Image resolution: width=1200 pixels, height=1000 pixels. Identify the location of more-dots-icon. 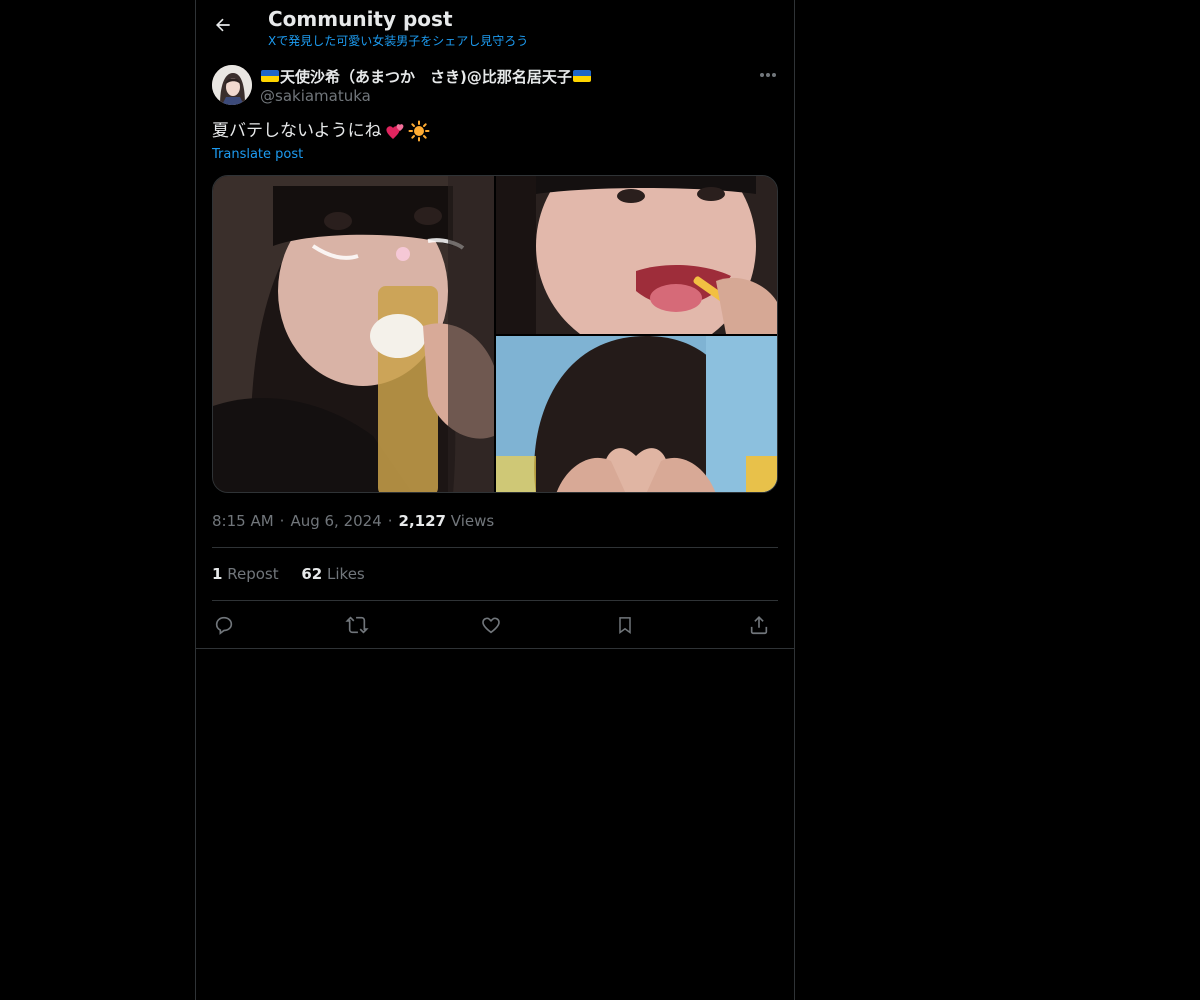
(768, 75).